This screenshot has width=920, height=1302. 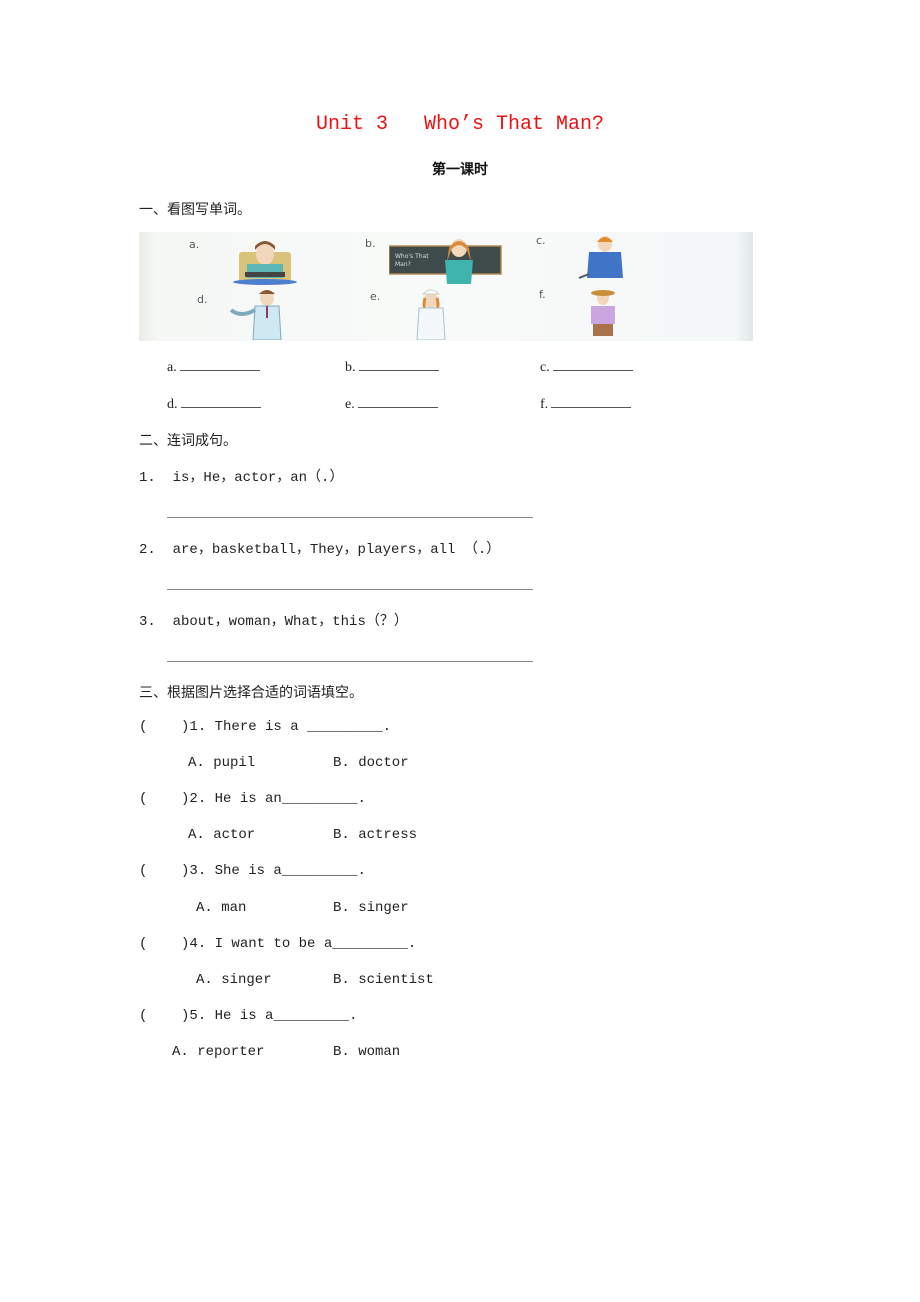 What do you see at coordinates (370, 243) in the screenshot?
I see `pic-label-b: b.` at bounding box center [370, 243].